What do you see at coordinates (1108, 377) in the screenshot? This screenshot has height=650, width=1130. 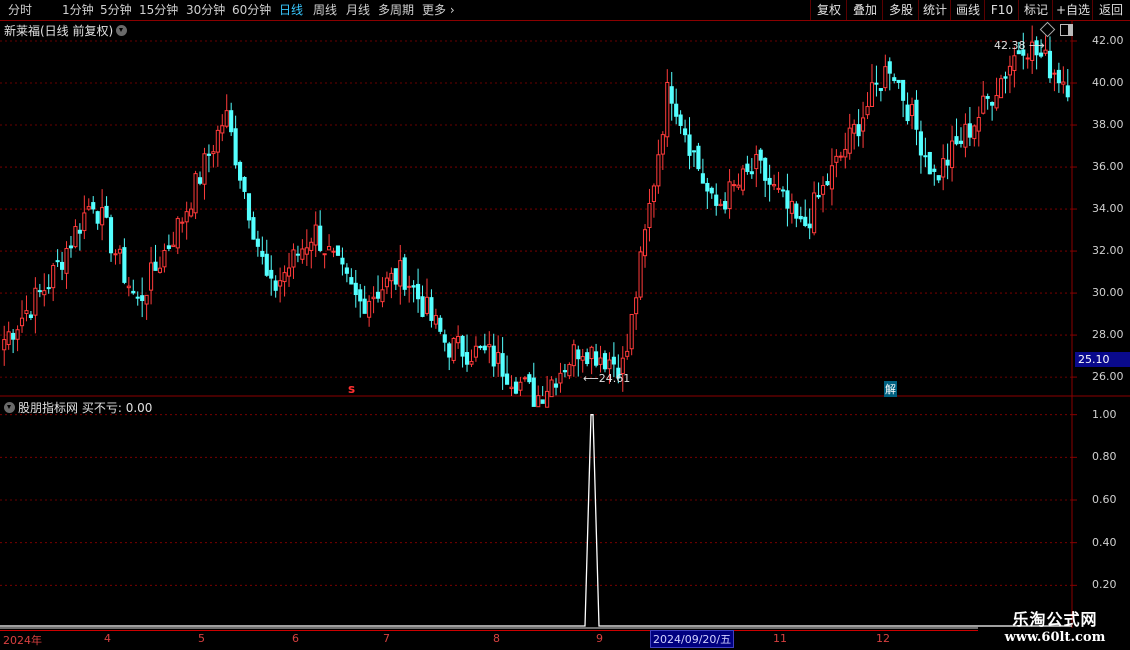 I see `y-tick-label: 26.00` at bounding box center [1108, 377].